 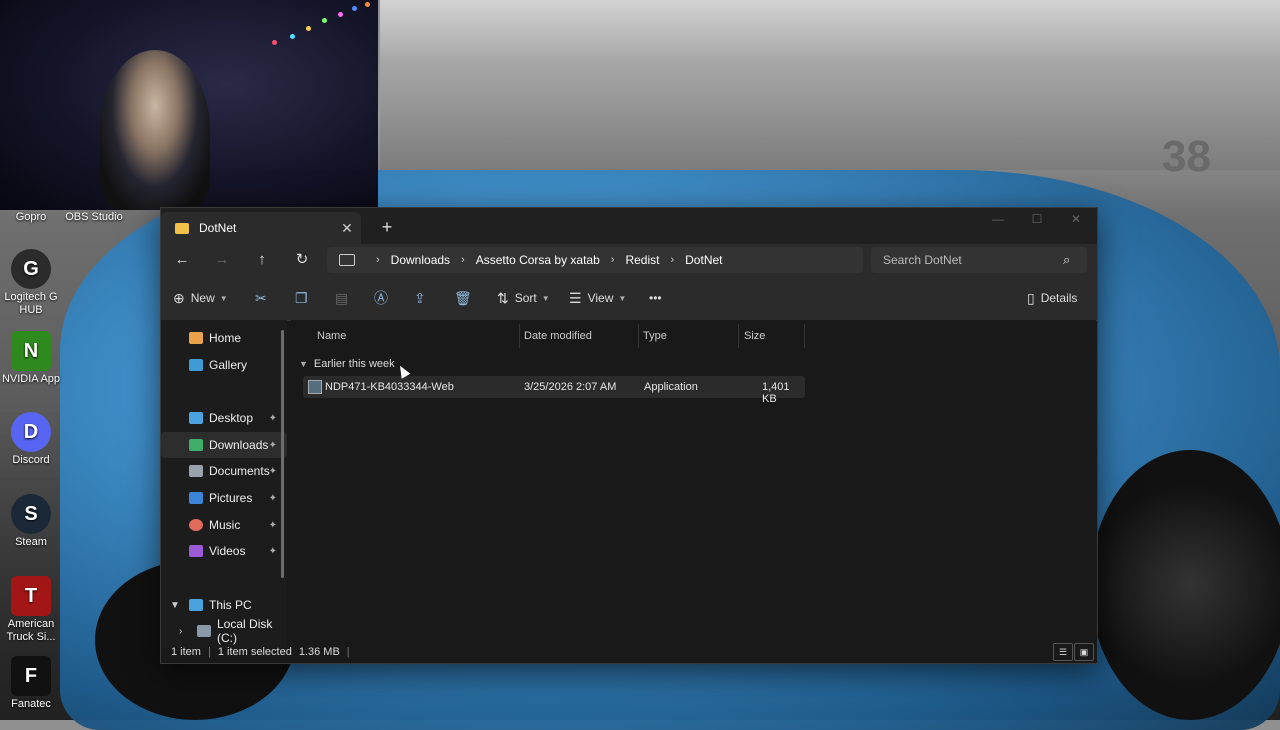 I want to click on sidebar-item-label: Desktop, so click(x=231, y=418).